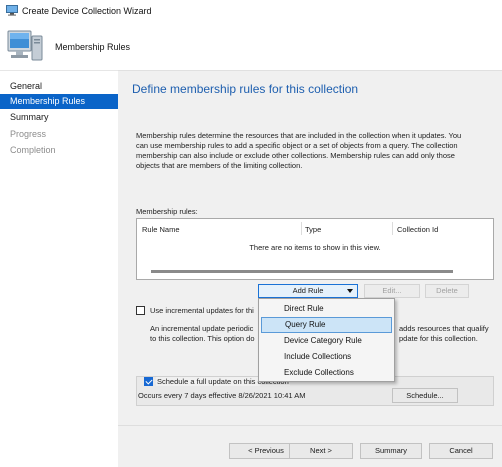 This screenshot has width=502, height=467. I want to click on incremental-description: pdate for this collection., so click(438, 338).